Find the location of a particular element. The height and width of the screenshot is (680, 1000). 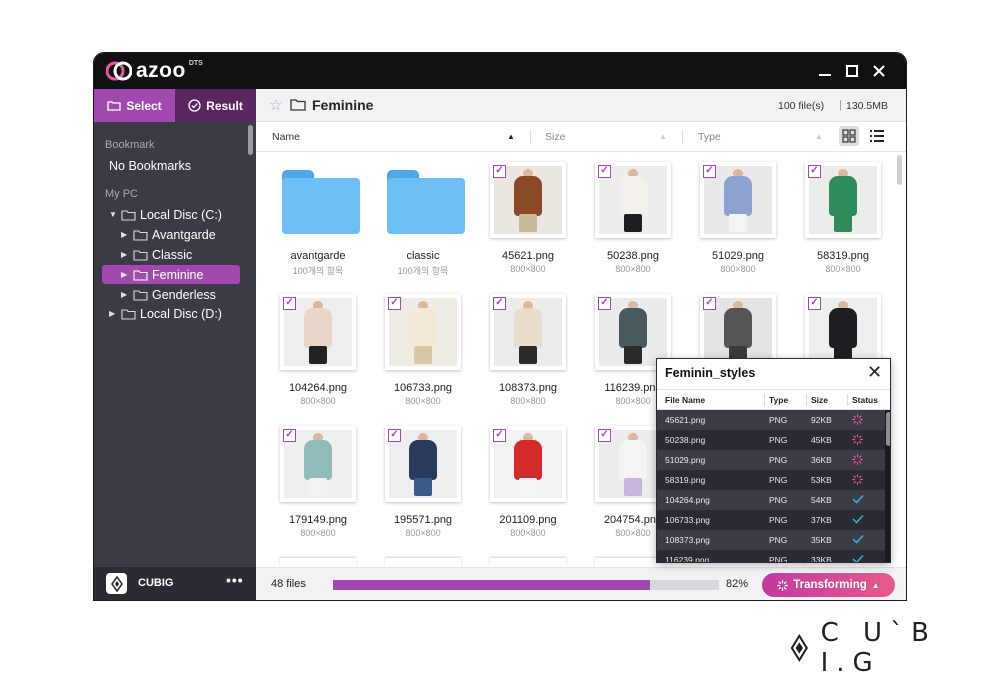

image-tile: ✓ 45621.png 800×800 is located at coordinates (523, 222).